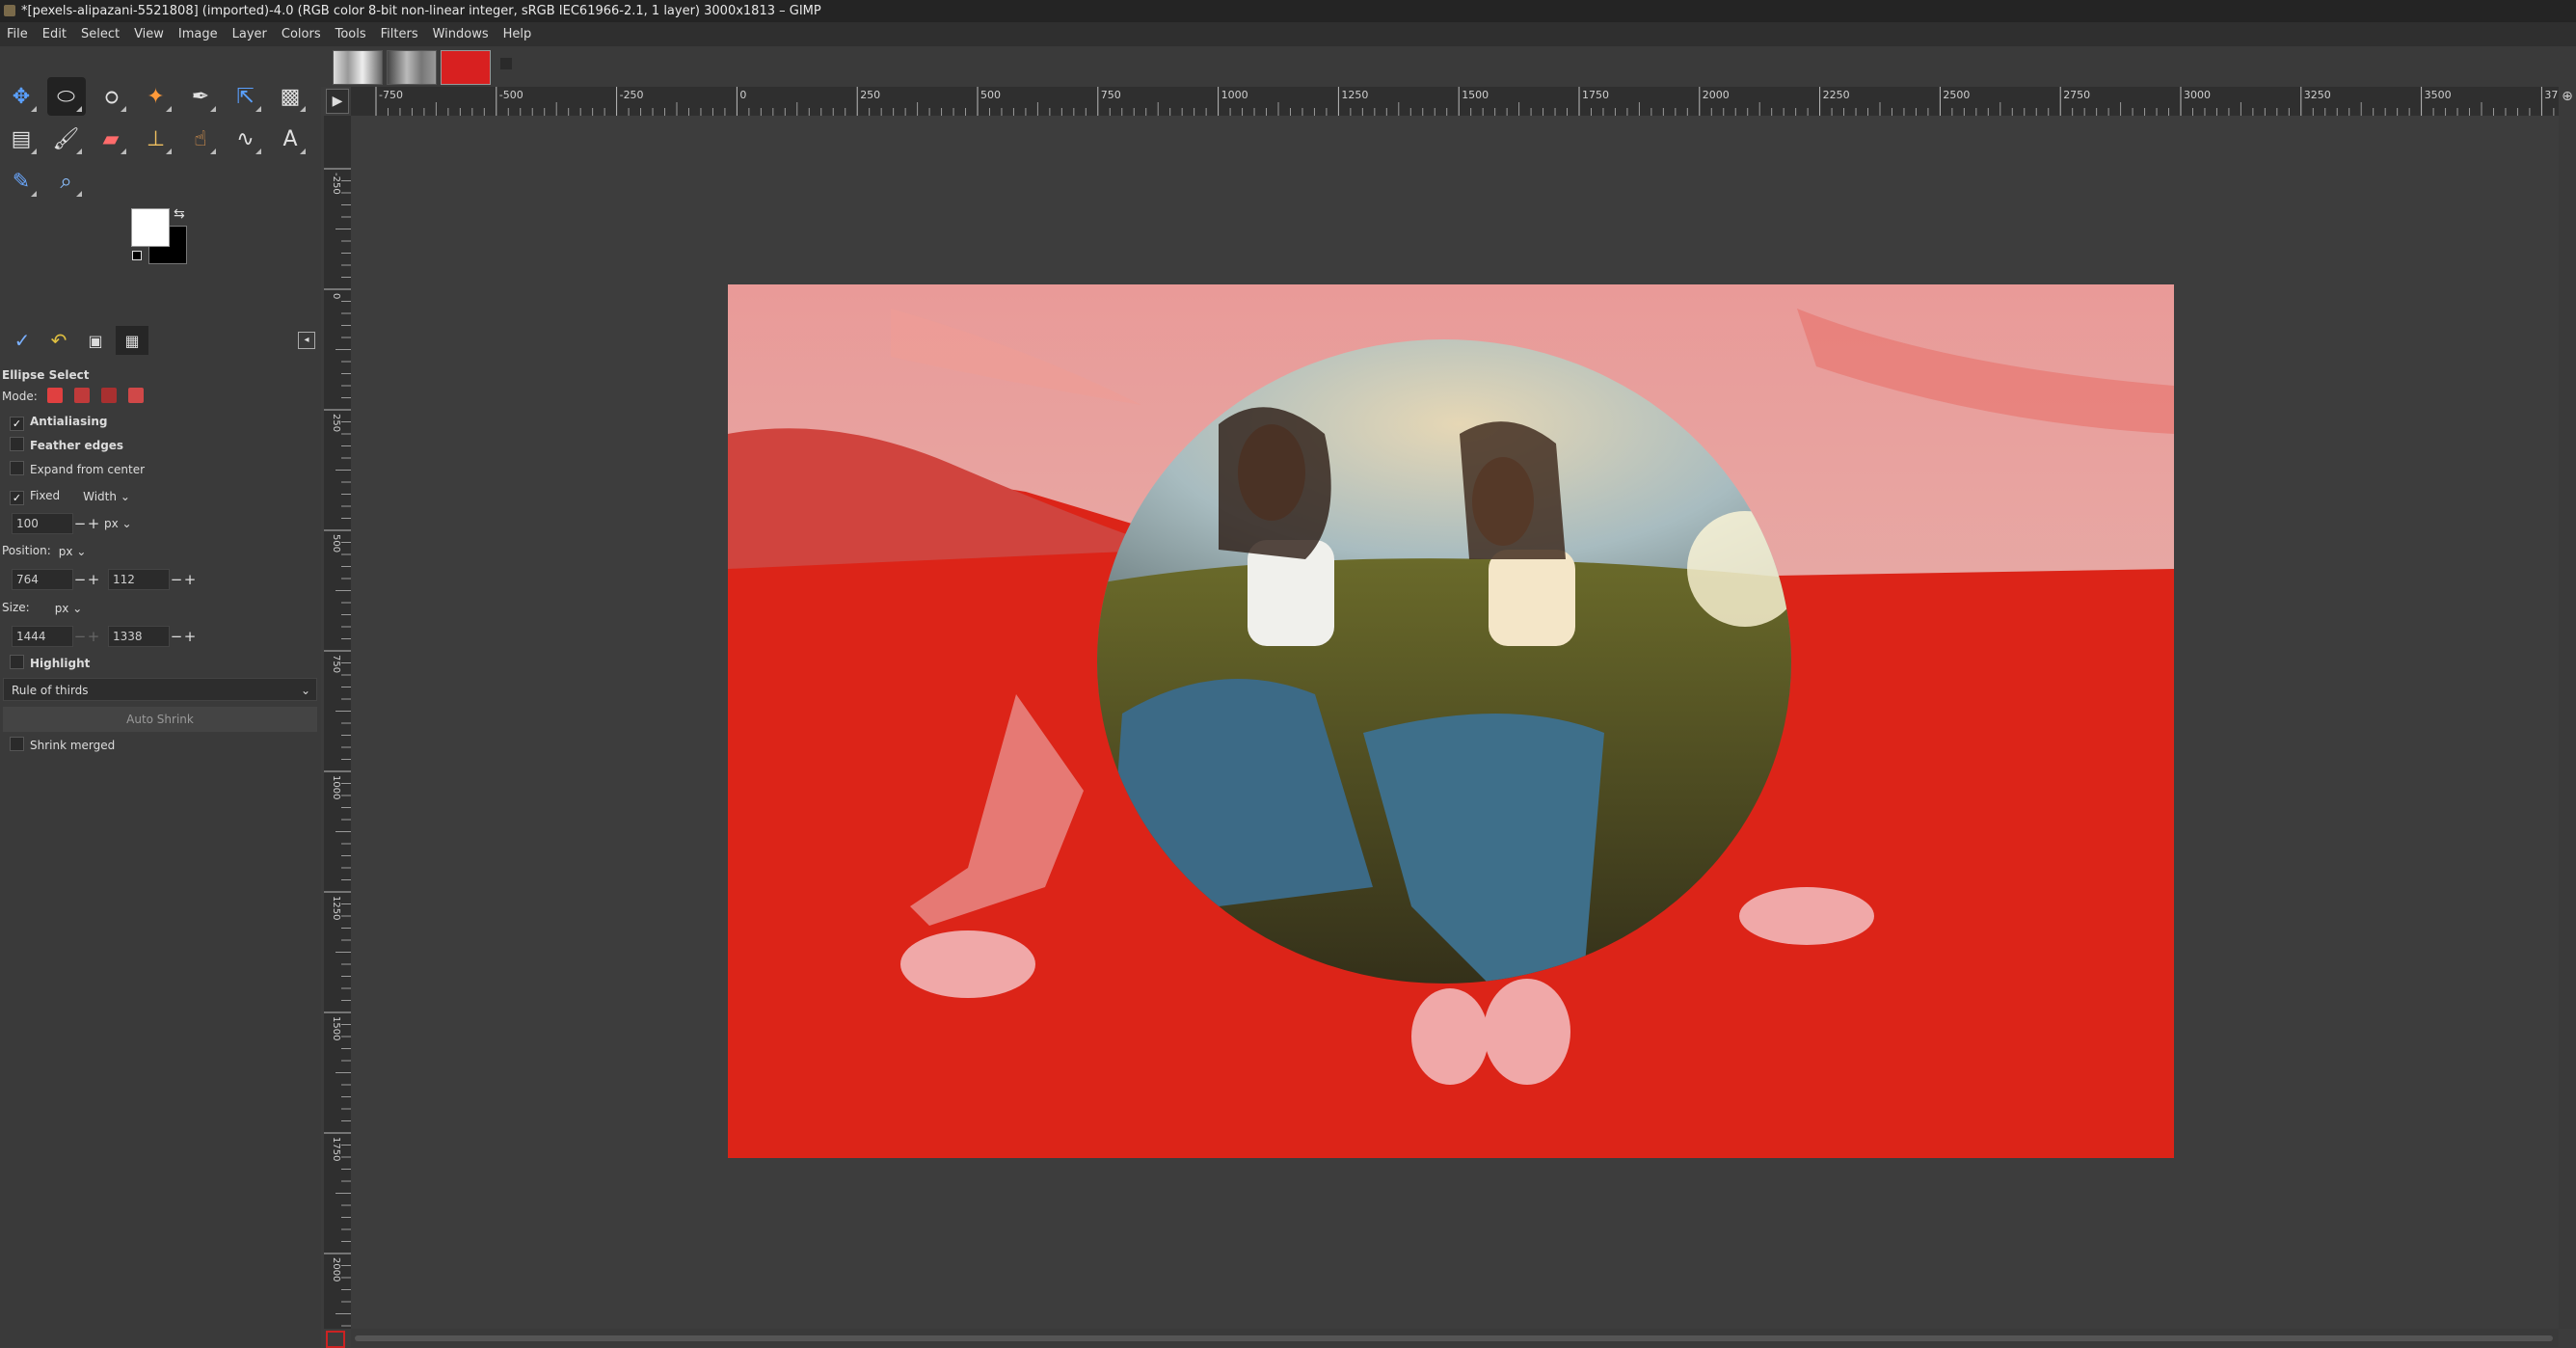 This screenshot has height=1348, width=2576. Describe the element at coordinates (21, 139) in the screenshot. I see `tool-button: ▤` at that location.